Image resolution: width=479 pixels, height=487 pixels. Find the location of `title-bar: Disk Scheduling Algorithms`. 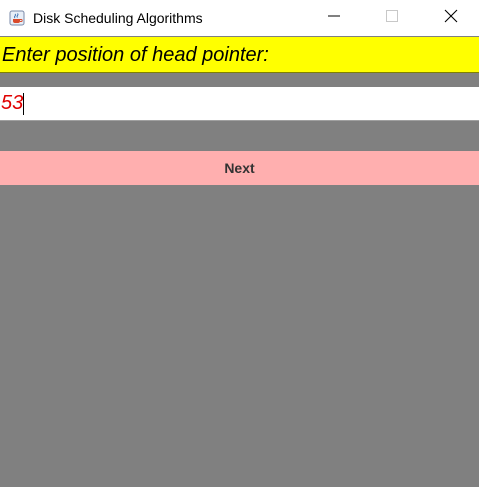

title-bar: Disk Scheduling Algorithms is located at coordinates (239, 18).